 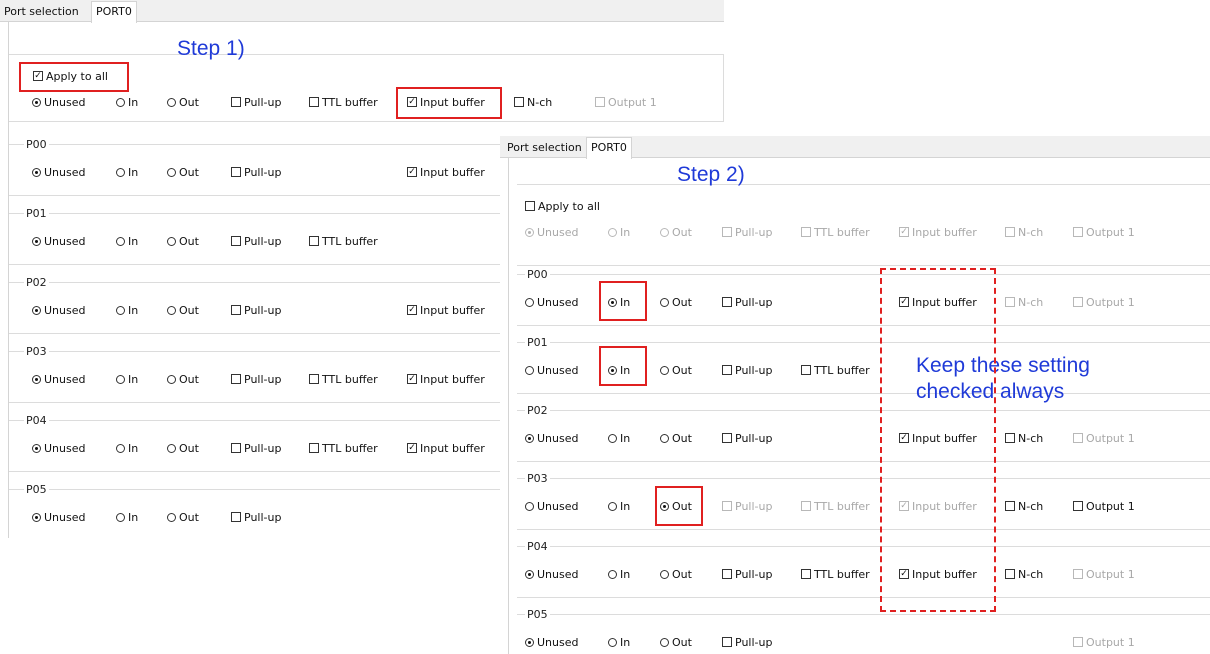 What do you see at coordinates (944, 232) in the screenshot?
I see `all-input-buffer-checkbox-label: Input buffer` at bounding box center [944, 232].